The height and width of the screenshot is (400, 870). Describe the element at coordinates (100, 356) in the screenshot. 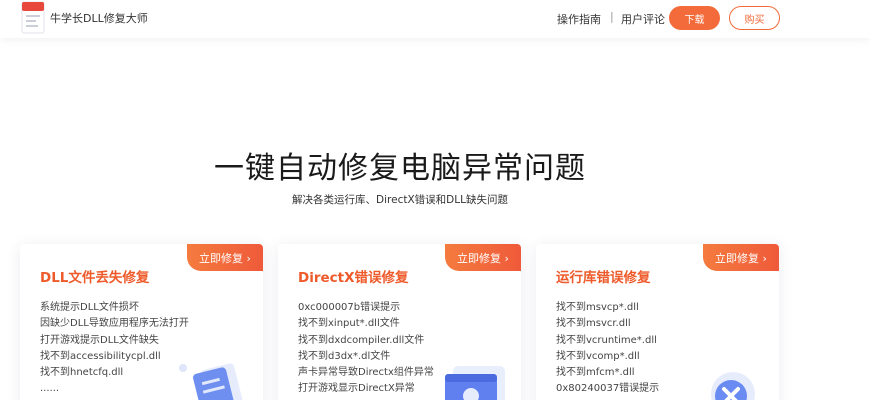

I see `list-item: 找不到accessibilitycpl.dll` at that location.